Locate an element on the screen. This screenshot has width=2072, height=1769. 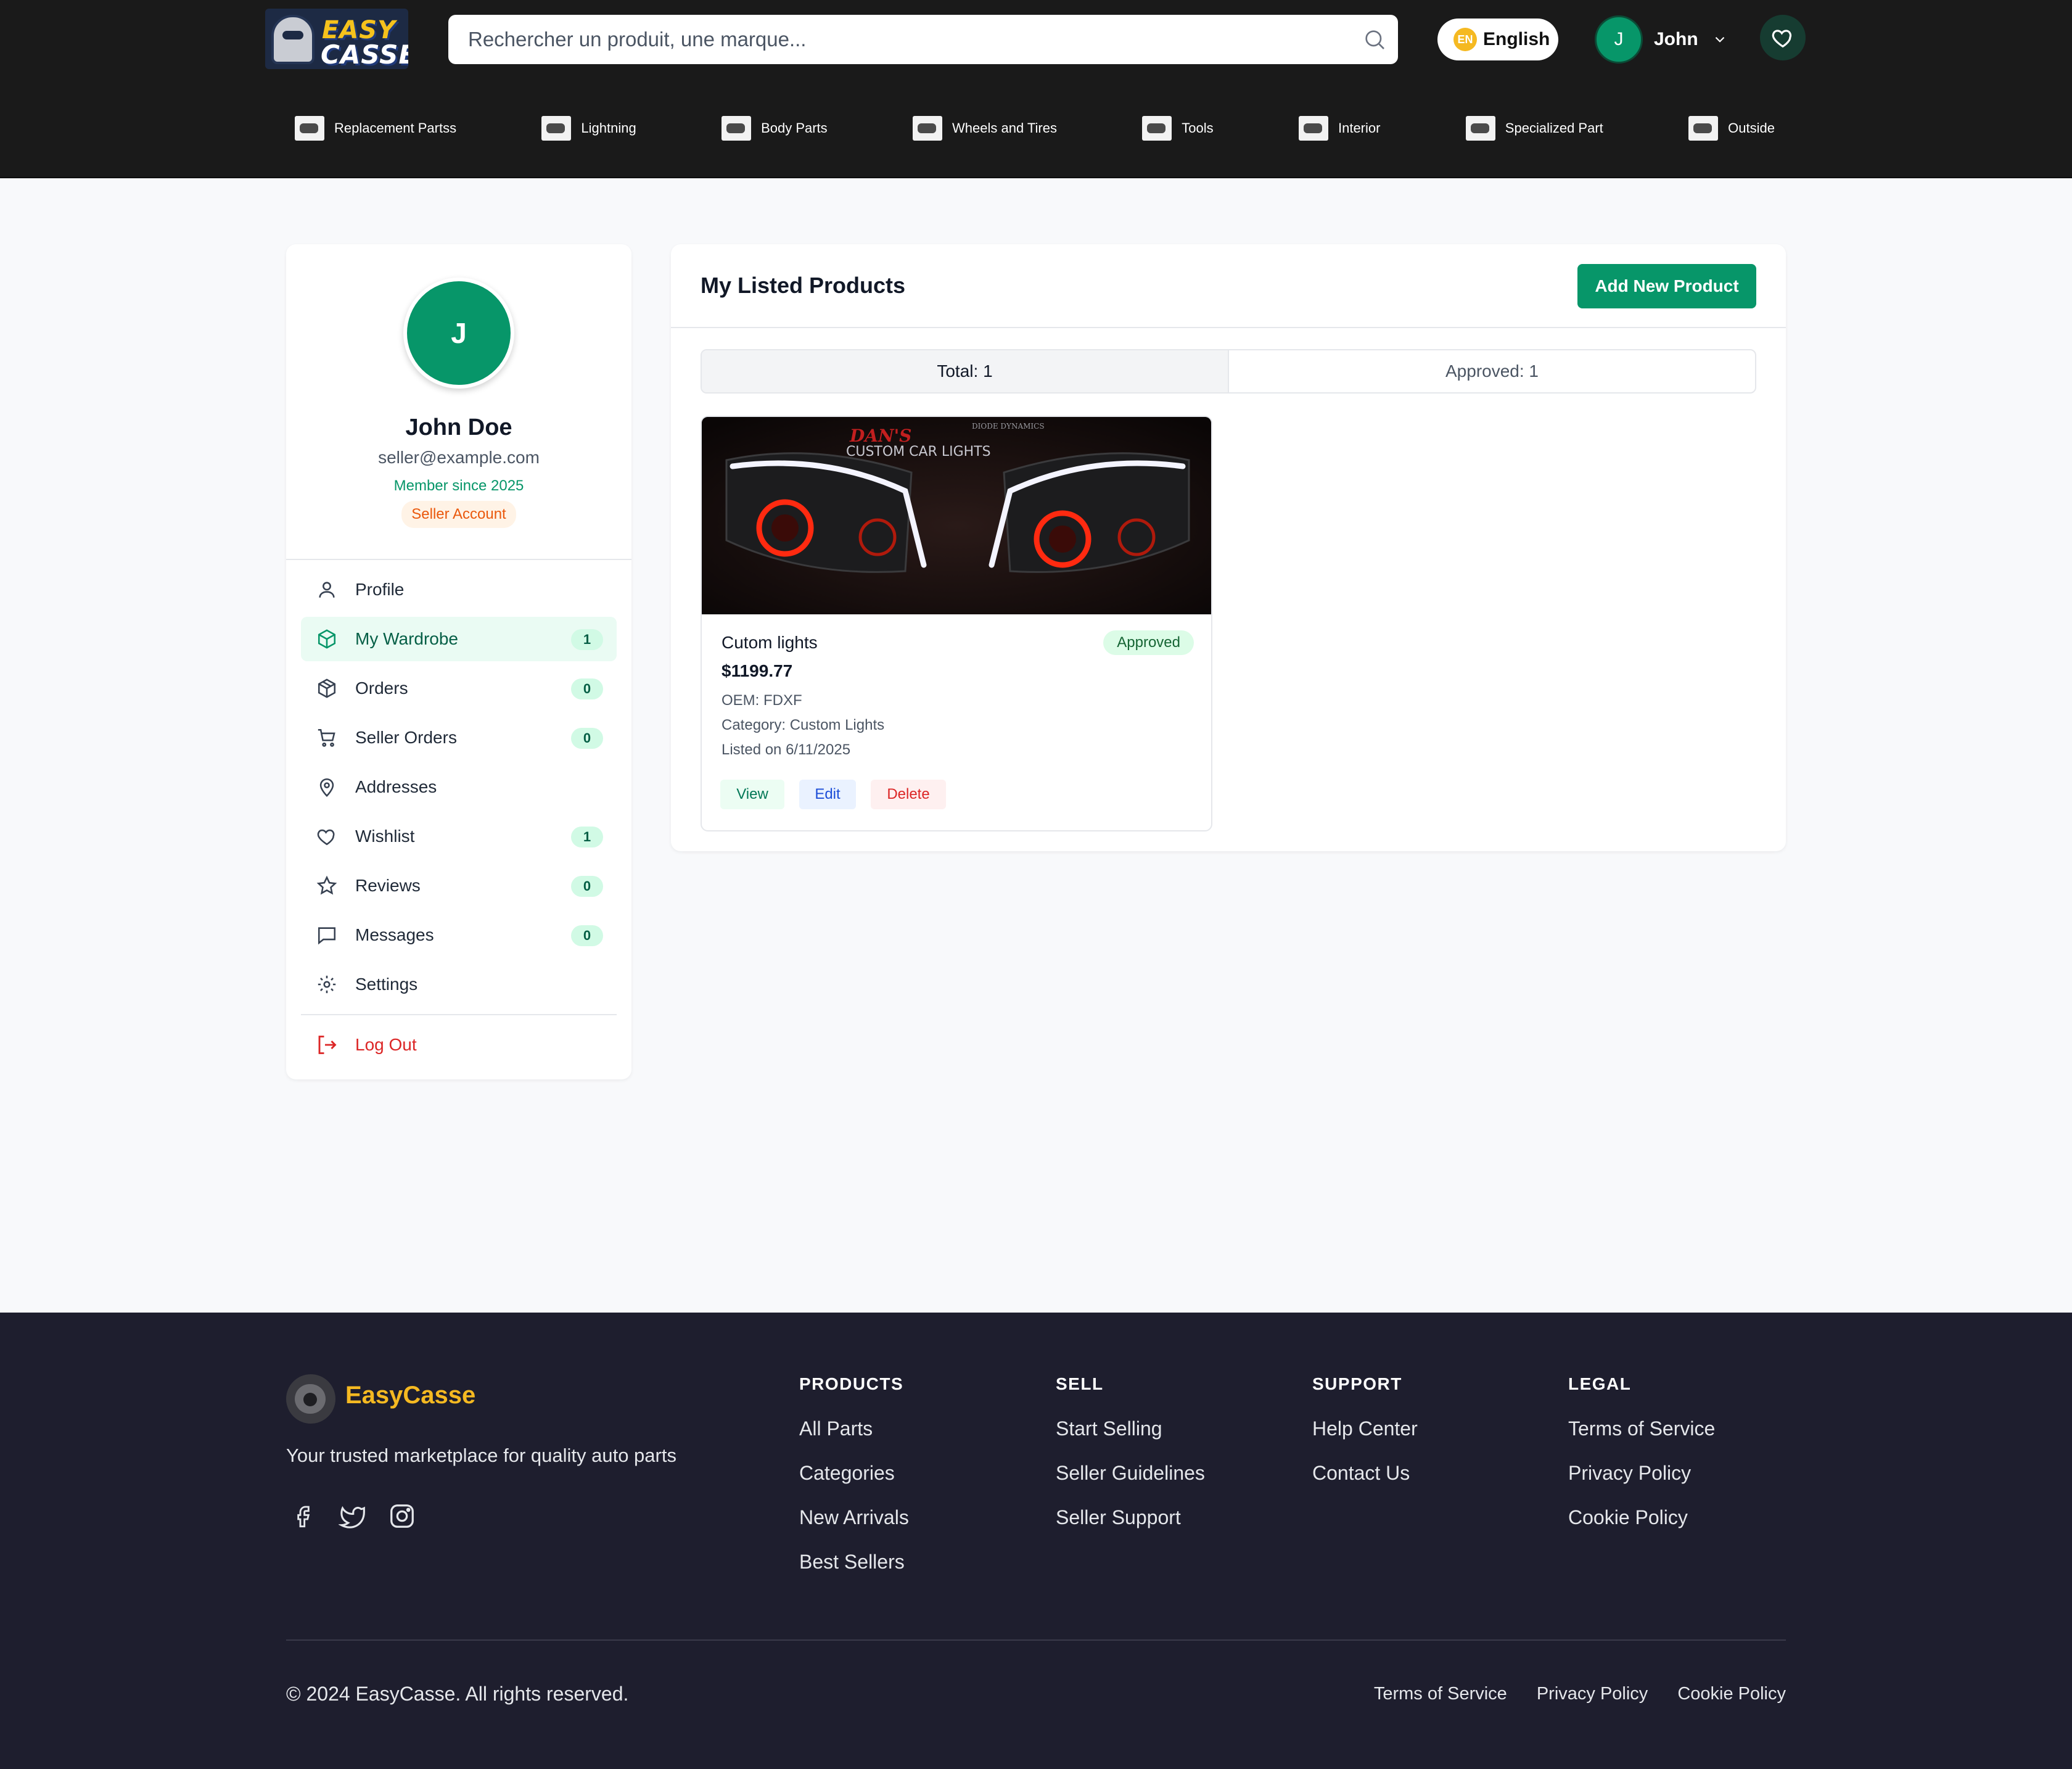
bottom-link-cookie: Cookie Policy is located at coordinates (1732, 1694).